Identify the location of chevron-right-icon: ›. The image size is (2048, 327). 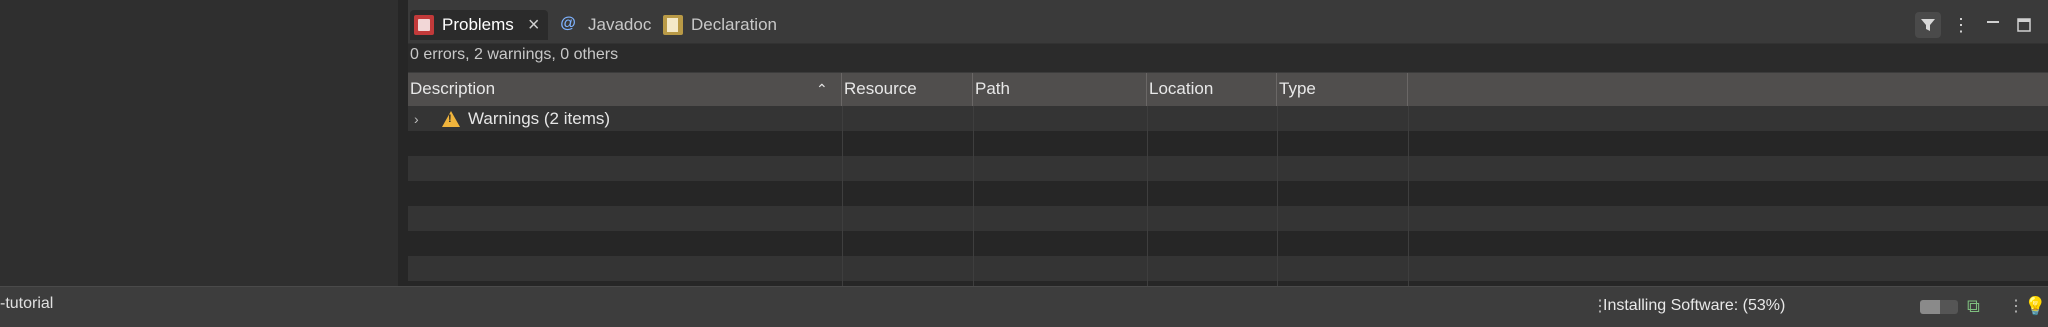
(422, 119).